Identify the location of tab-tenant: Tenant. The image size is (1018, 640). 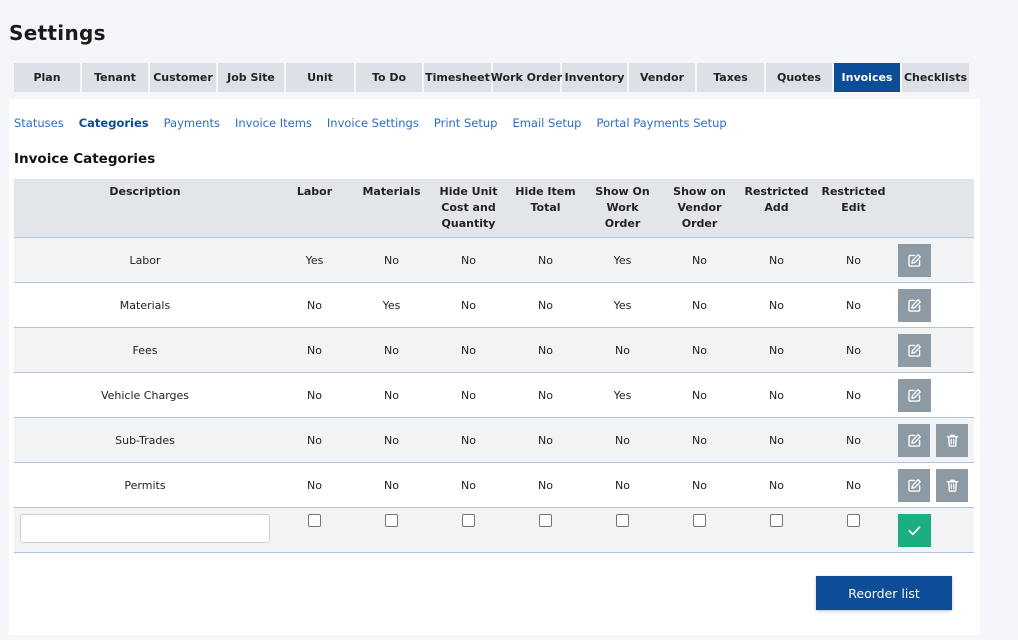
(115, 77).